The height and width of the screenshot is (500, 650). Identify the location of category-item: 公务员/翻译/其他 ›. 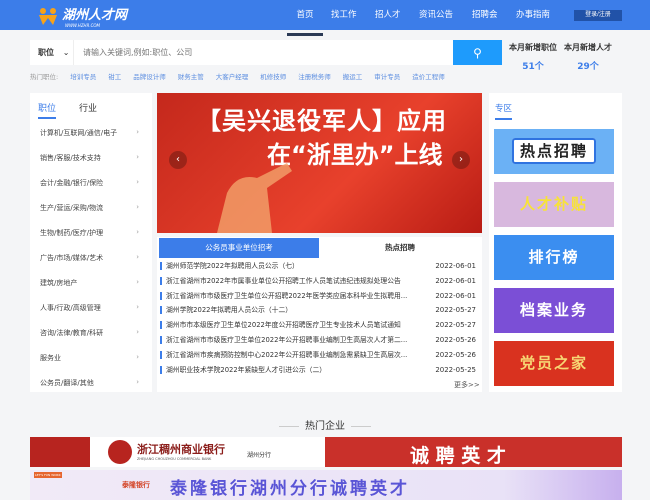
(92, 383).